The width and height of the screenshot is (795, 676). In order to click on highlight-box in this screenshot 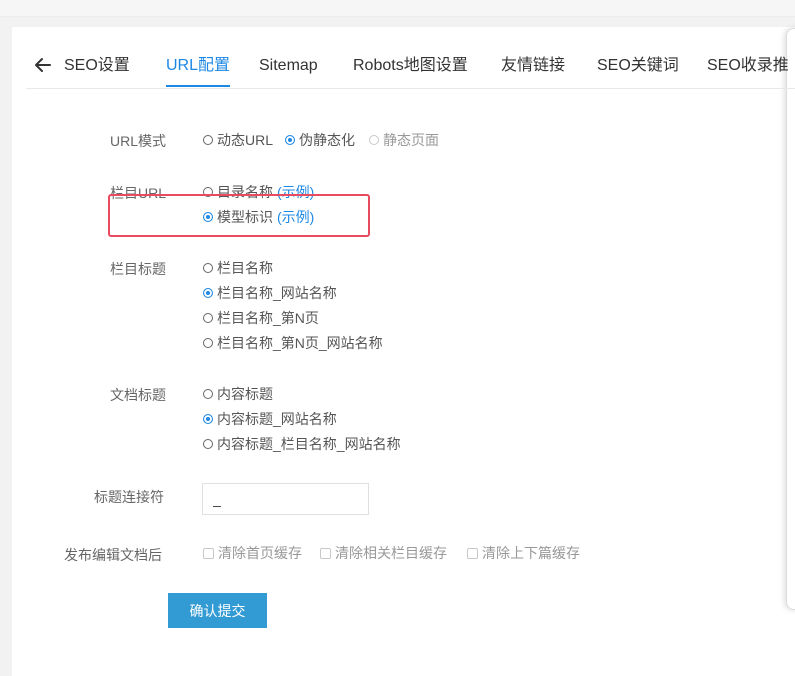, I will do `click(239, 215)`.